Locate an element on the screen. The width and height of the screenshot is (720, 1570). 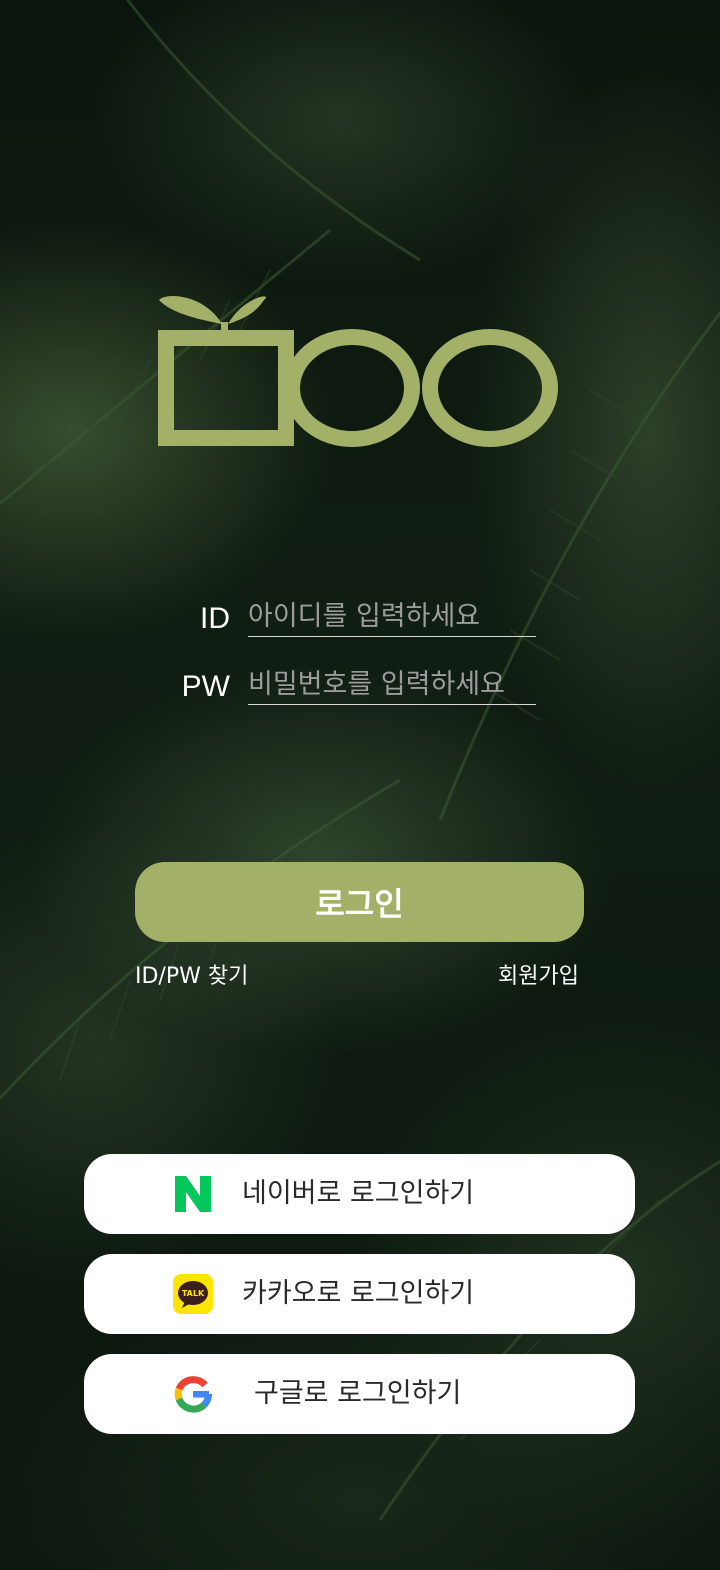
id-input is located at coordinates (392, 616).